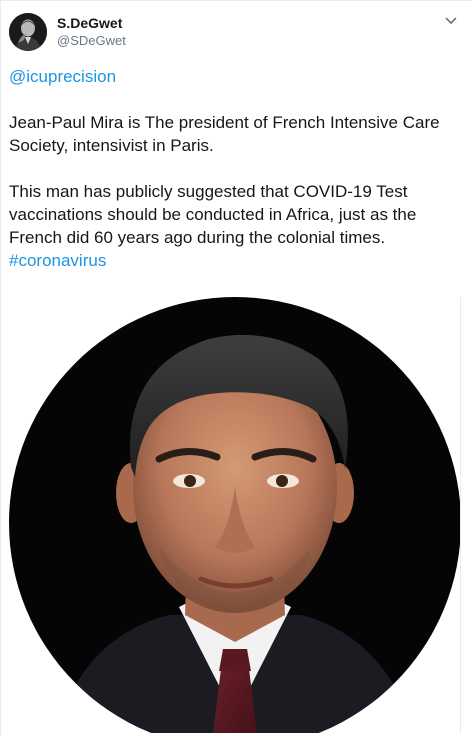 The image size is (472, 736). What do you see at coordinates (91, 40) in the screenshot?
I see `author-handle: @SDeGwet` at bounding box center [91, 40].